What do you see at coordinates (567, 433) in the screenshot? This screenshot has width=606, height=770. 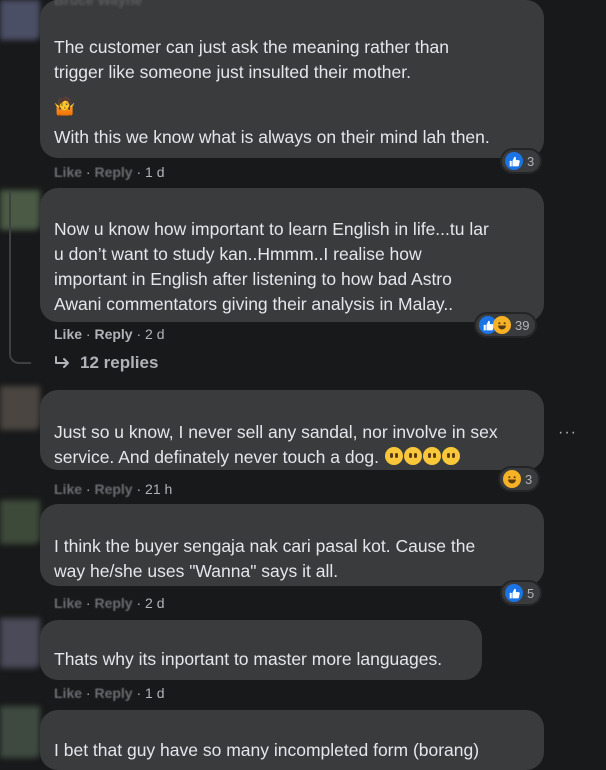 I see `more-options-icon: ···` at bounding box center [567, 433].